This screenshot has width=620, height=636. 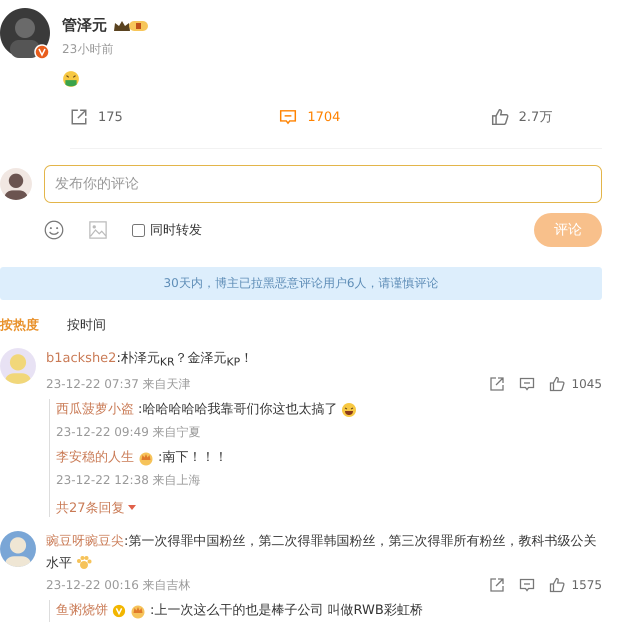 What do you see at coordinates (118, 585) in the screenshot?
I see `comment-meta: 23-12-22 00:16 来自吉林` at bounding box center [118, 585].